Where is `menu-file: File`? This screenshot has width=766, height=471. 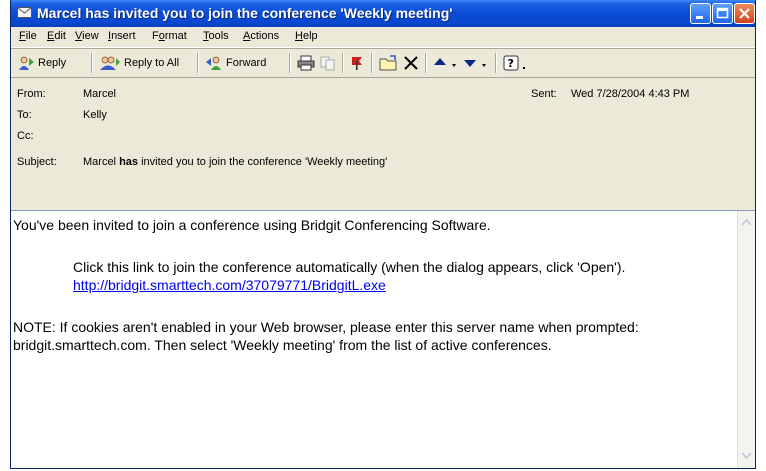
menu-file: File is located at coordinates (28, 36).